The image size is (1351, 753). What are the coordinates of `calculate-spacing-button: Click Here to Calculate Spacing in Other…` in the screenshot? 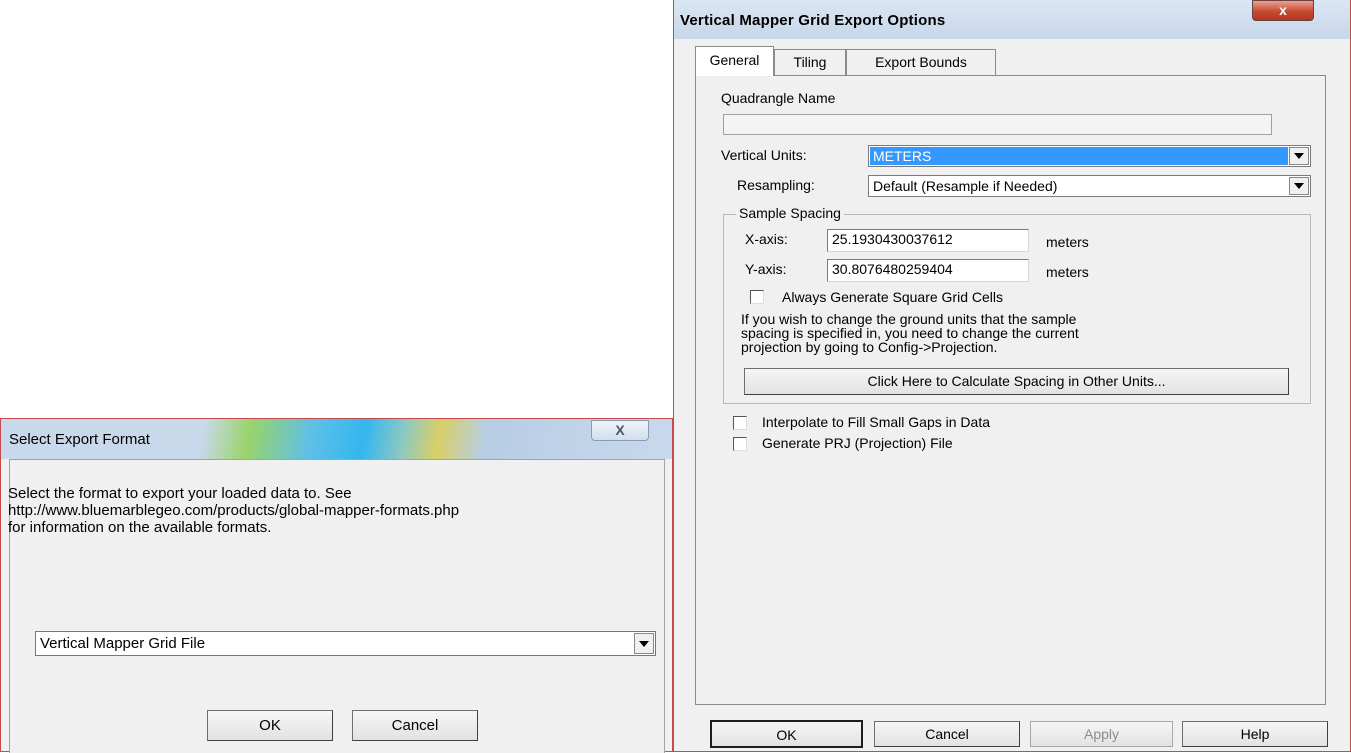 It's located at (1016, 381).